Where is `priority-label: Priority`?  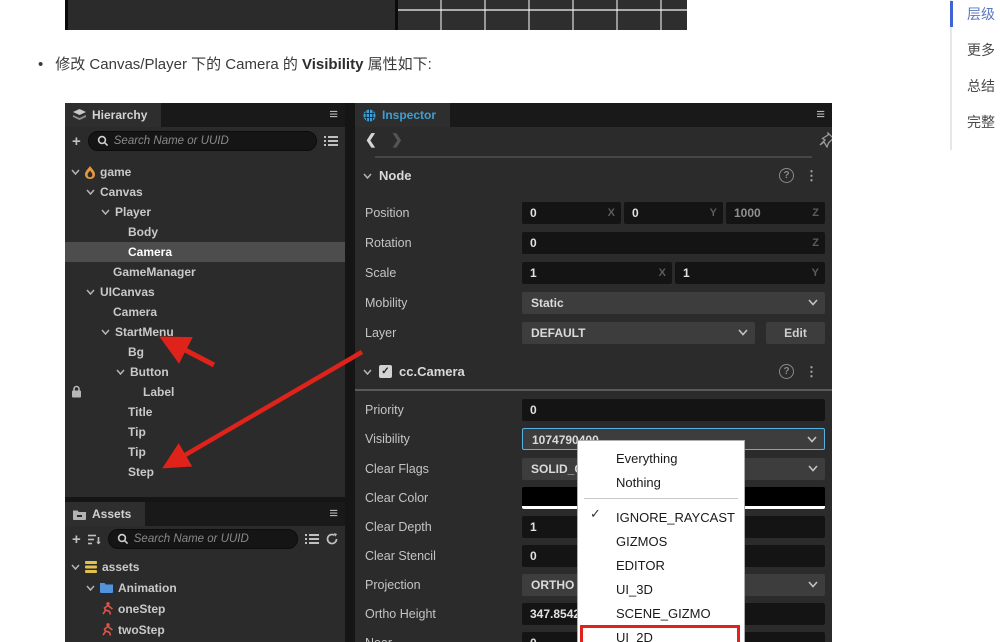
priority-label: Priority is located at coordinates (384, 410).